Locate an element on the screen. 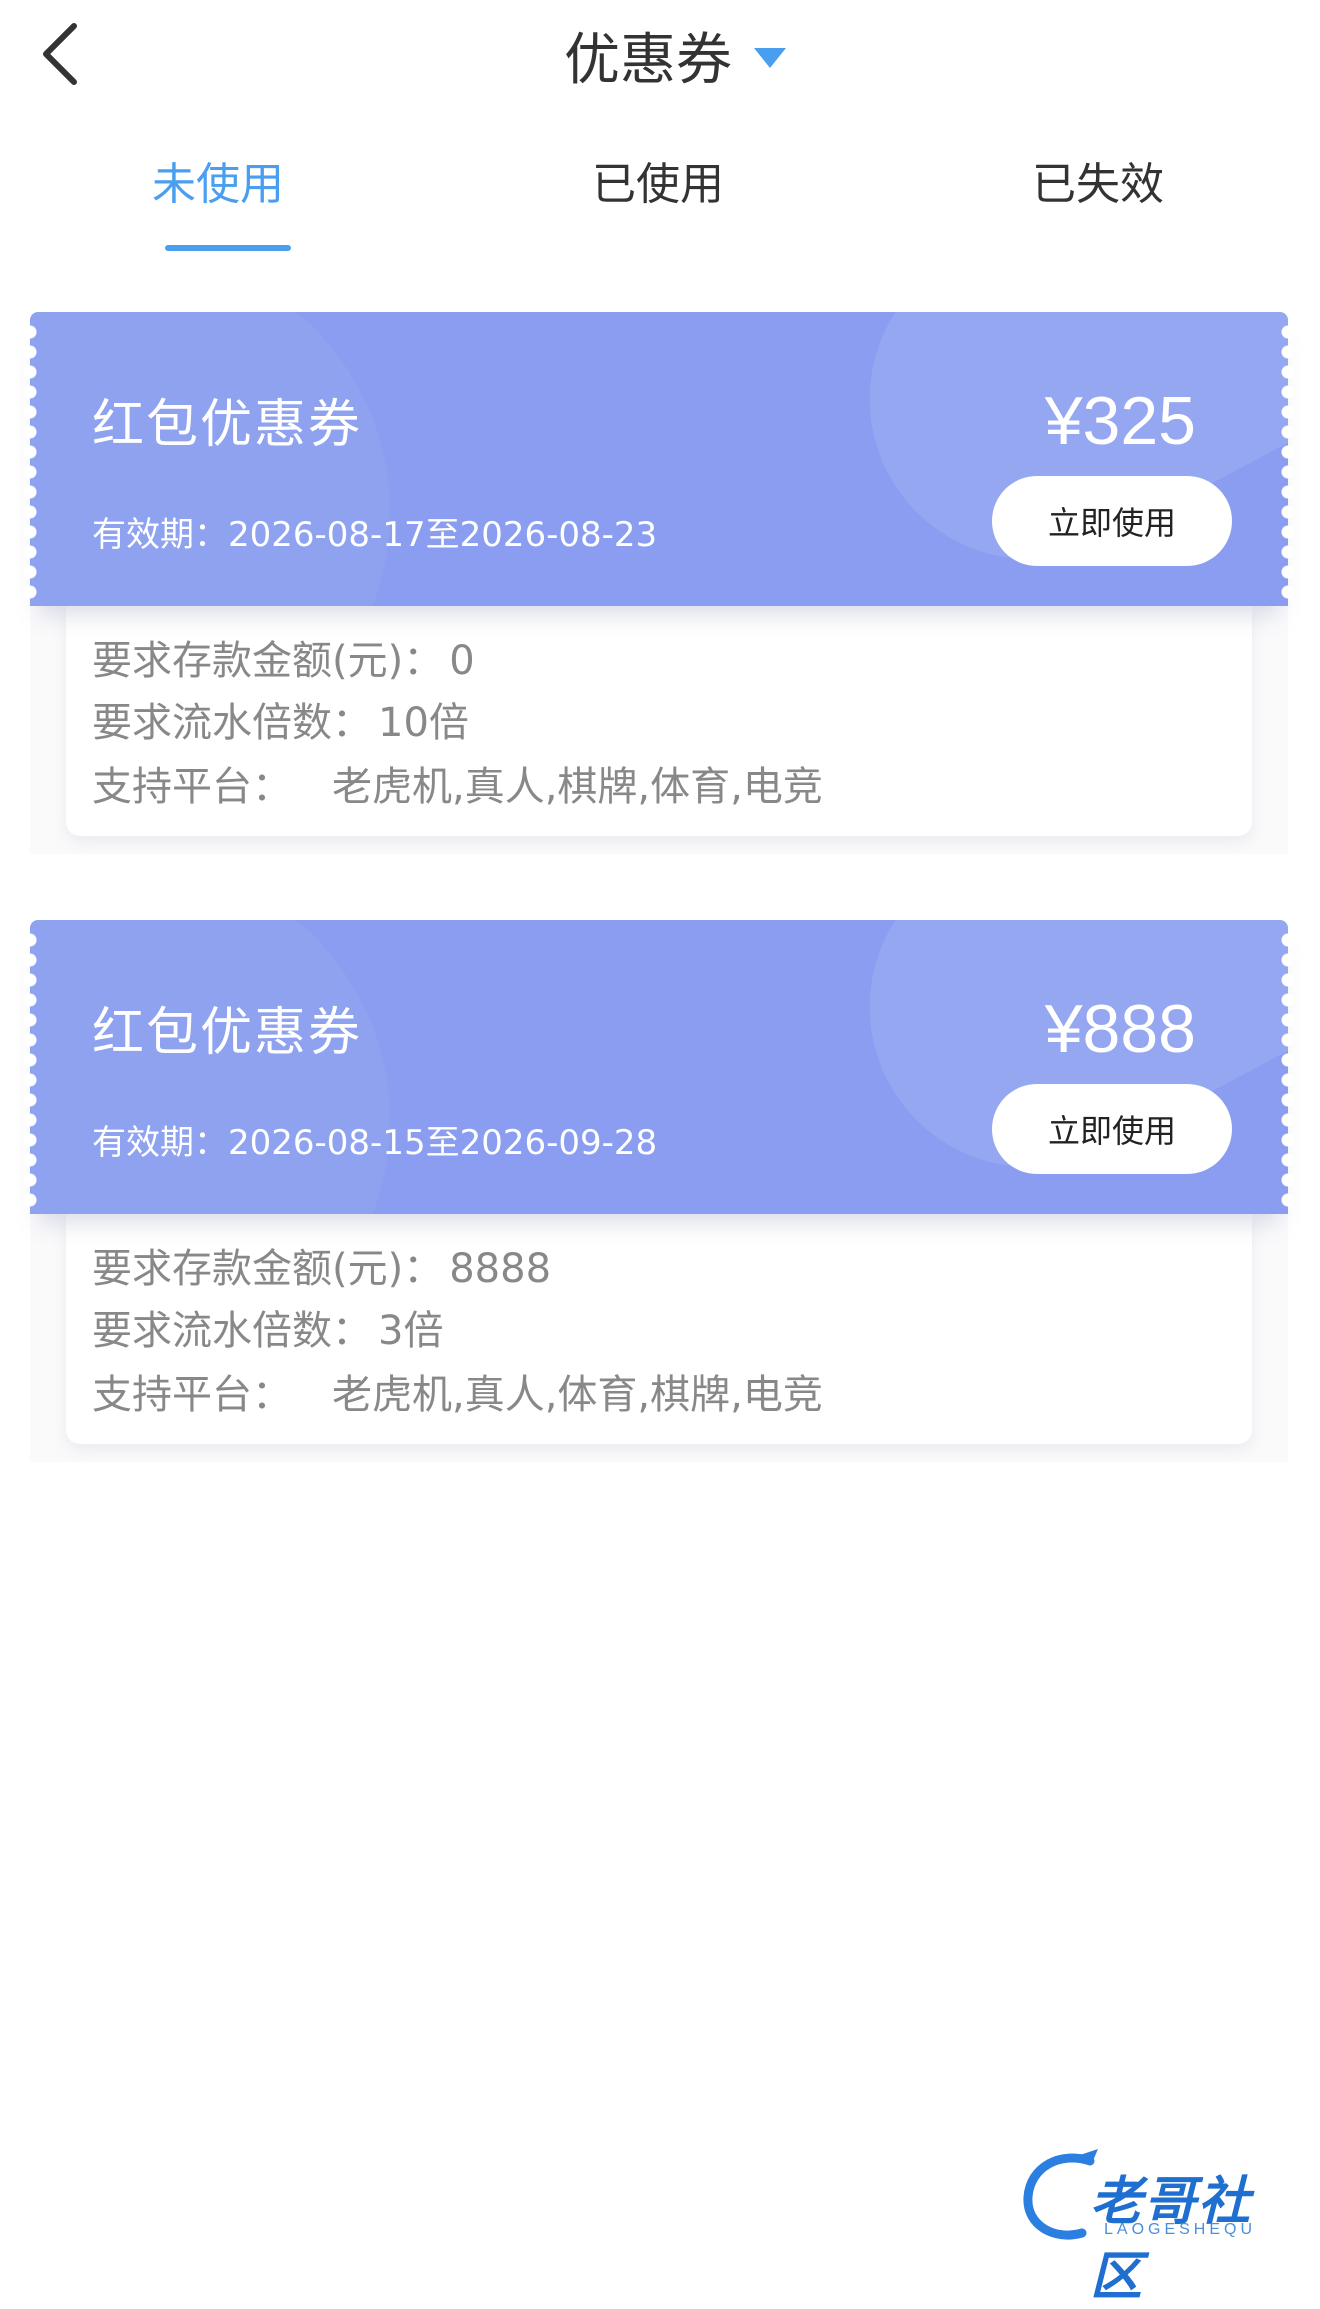  supported-platforms: 支持平台： 老虎机,真人,棋牌,体育,电竞 is located at coordinates (457, 783).